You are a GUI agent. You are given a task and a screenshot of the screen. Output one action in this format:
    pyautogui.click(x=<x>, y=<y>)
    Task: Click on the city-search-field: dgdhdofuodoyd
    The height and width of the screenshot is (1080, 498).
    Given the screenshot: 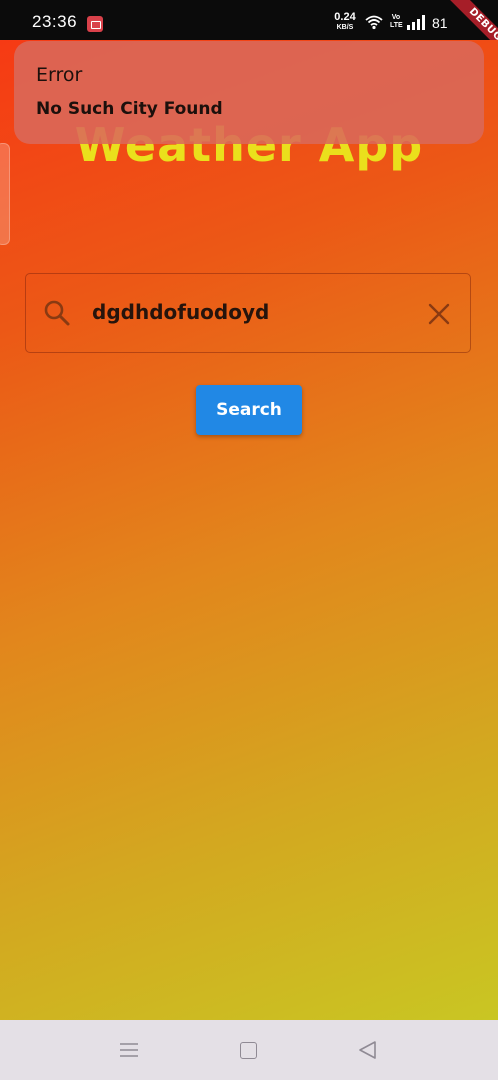 What is the action you would take?
    pyautogui.click(x=248, y=313)
    